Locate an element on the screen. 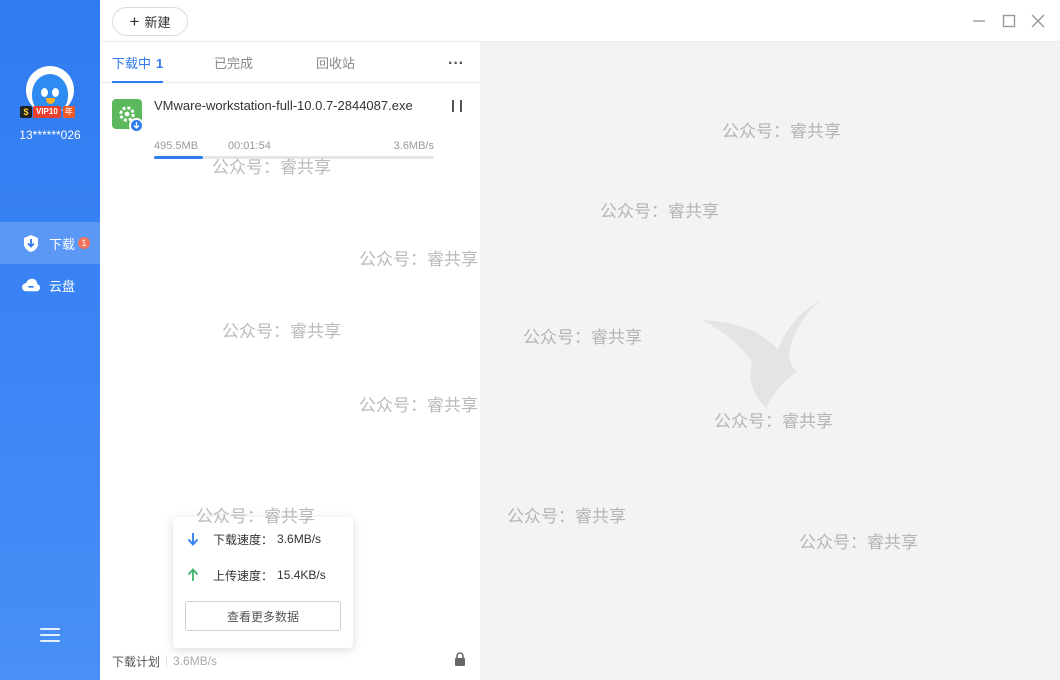  upload-speed-value: 15.4KB/s is located at coordinates (301, 575).